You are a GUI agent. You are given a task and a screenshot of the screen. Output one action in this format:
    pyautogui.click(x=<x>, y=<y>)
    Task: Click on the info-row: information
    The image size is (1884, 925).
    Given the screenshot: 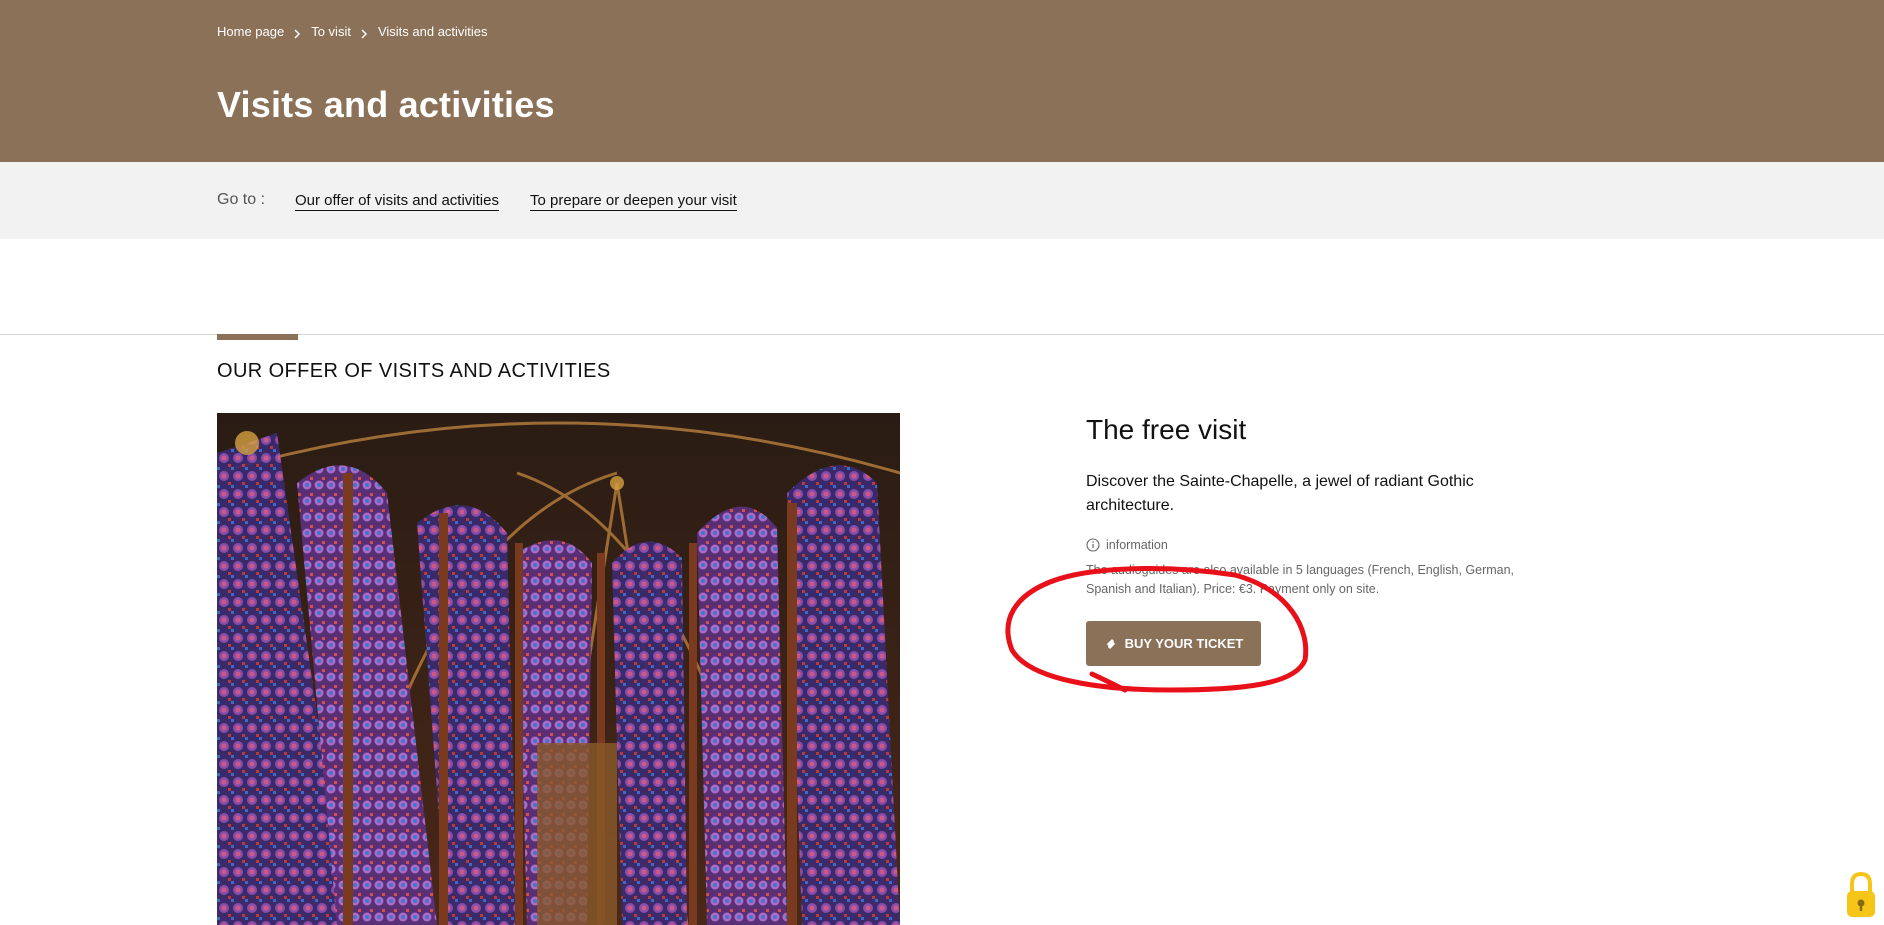 What is the action you would take?
    pyautogui.click(x=1127, y=545)
    